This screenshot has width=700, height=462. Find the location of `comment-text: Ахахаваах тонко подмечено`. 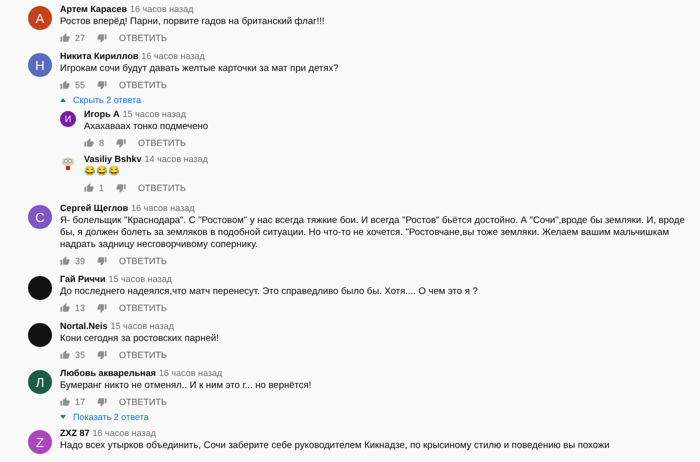

comment-text: Ахахаваах тонко подмечено is located at coordinates (147, 127).